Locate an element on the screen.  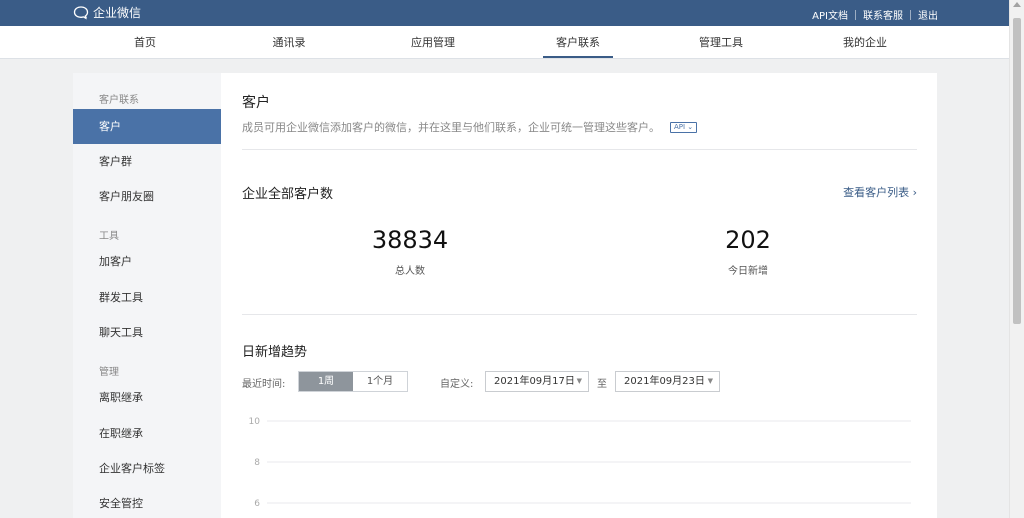
stat-today-new: 202 今日新增 is located at coordinates (748, 251).